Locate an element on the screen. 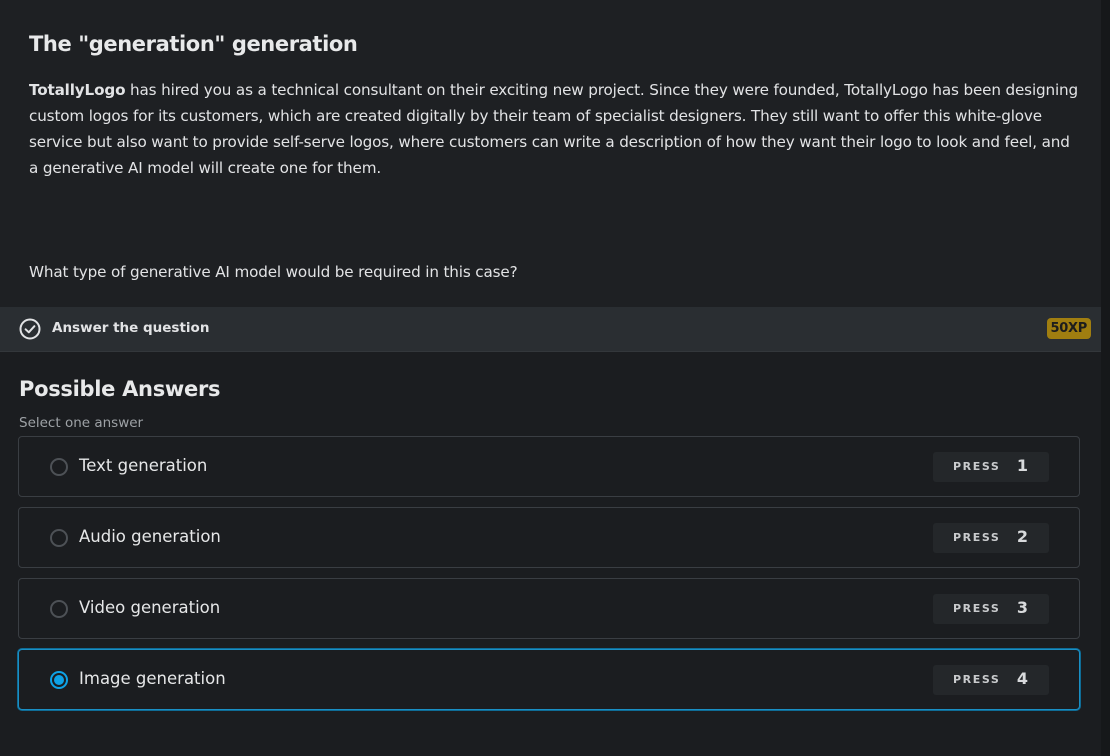 The width and height of the screenshot is (1110, 756). select-one-answer-hint: Select one answer is located at coordinates (81, 423).